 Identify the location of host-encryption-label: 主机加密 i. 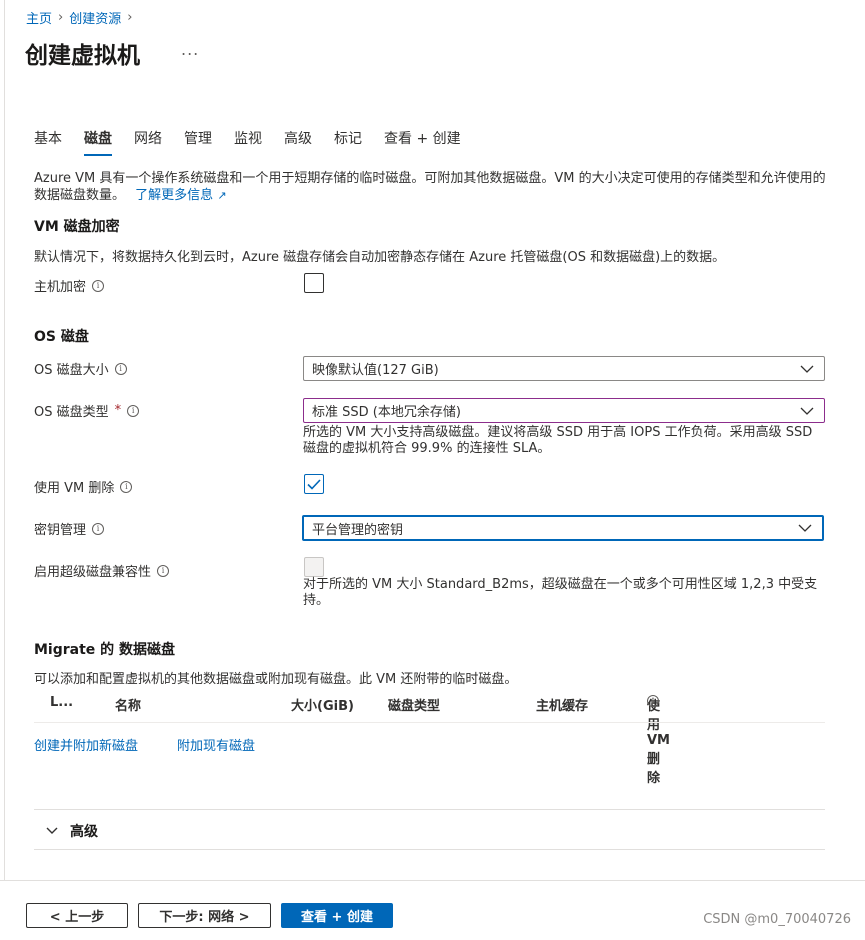
(69, 285).